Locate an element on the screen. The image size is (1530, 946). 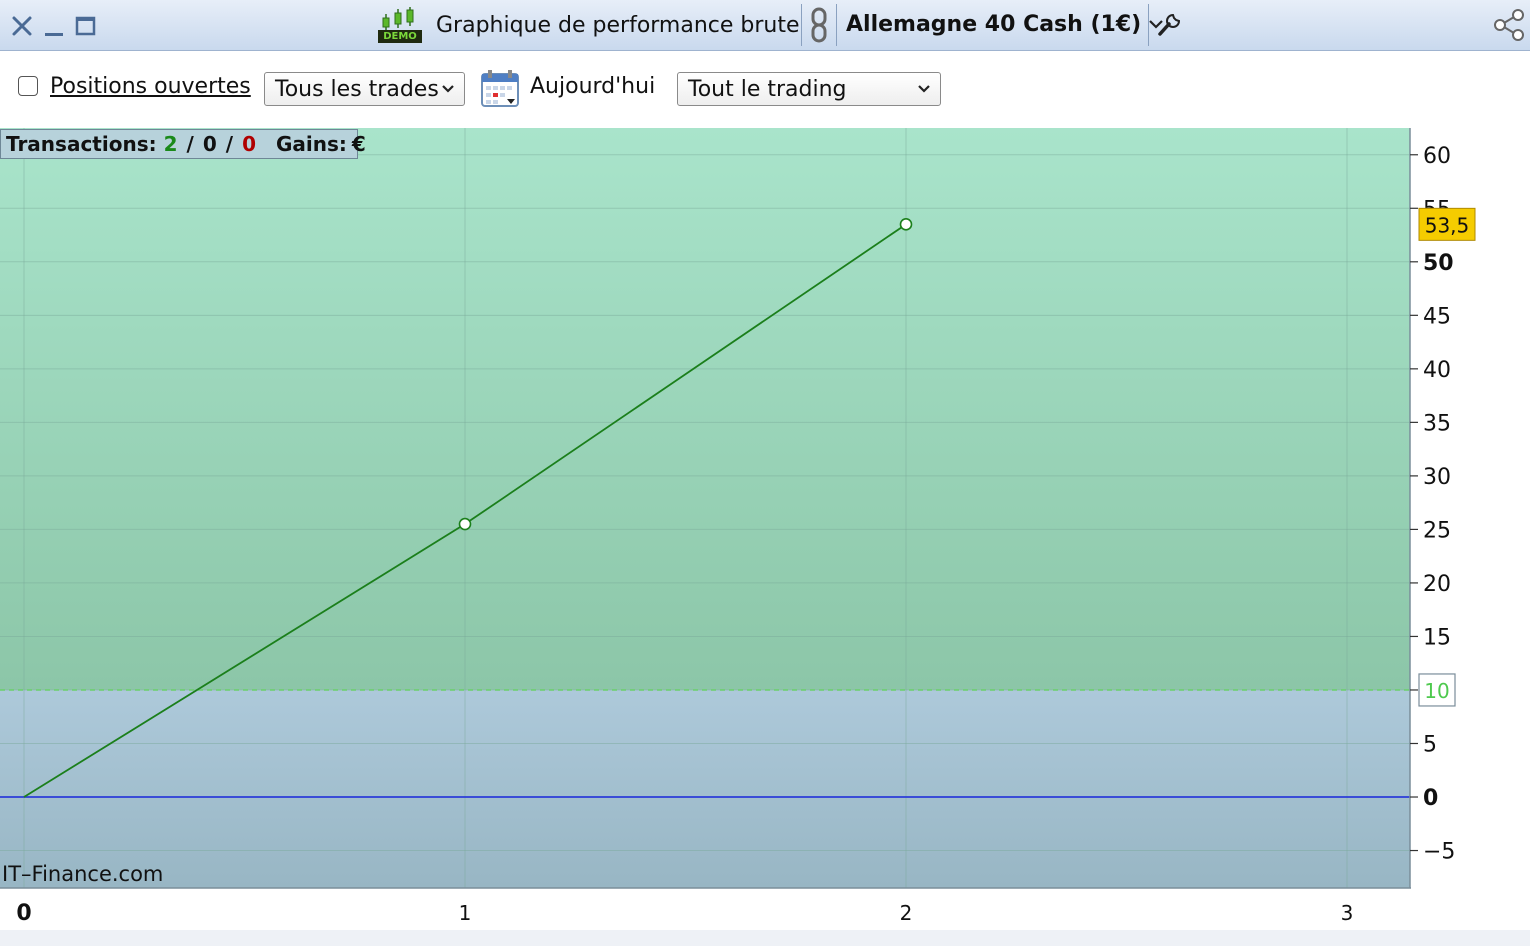
x-tick-label: 3 is located at coordinates (1347, 913).